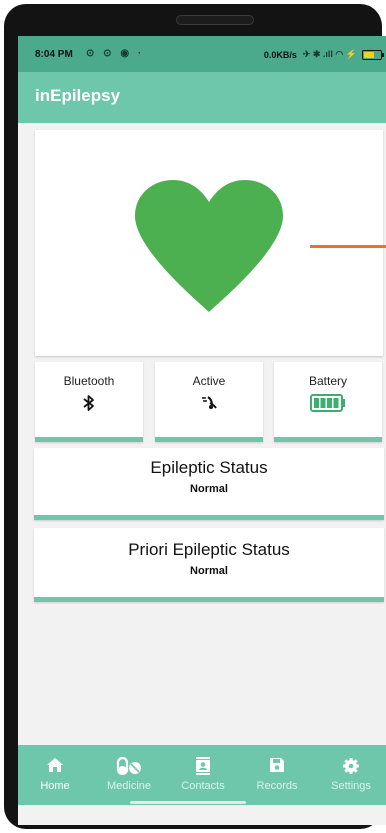 This screenshot has height=833, width=386. What do you see at coordinates (89, 381) in the screenshot?
I see `bluetooth-label: Bluetooth` at bounding box center [89, 381].